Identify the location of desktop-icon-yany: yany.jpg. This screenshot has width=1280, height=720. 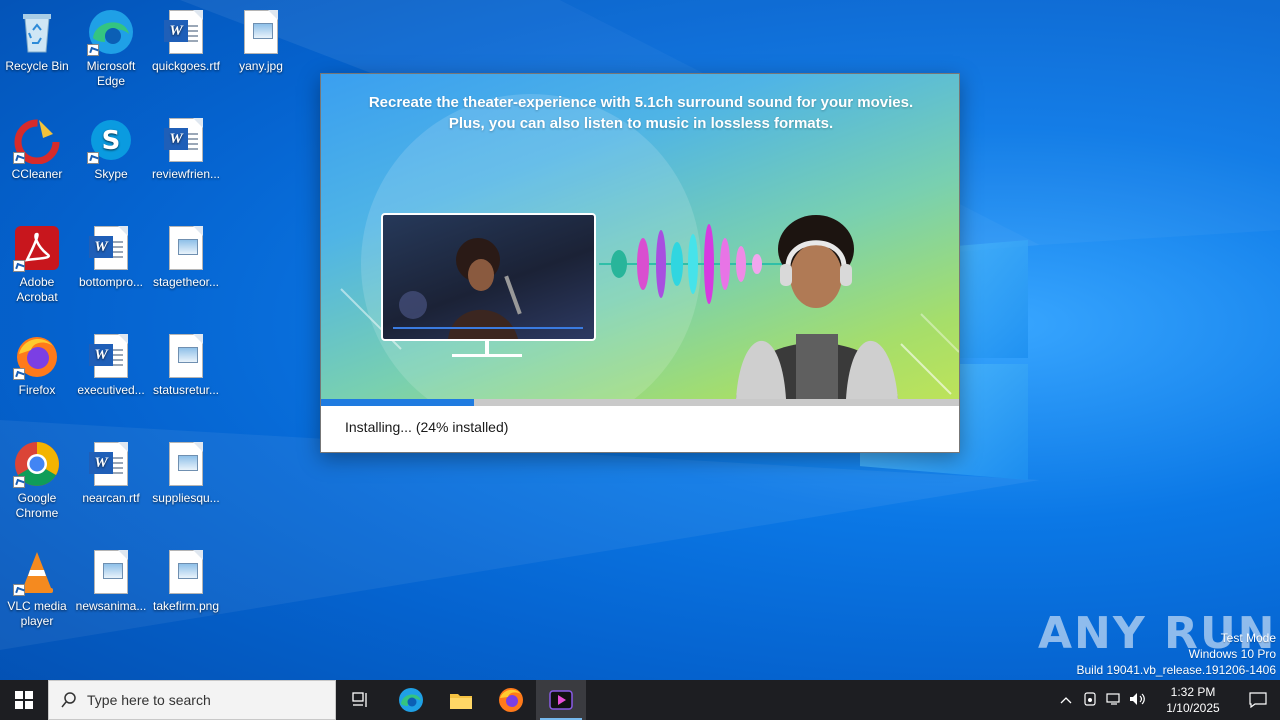
(261, 41).